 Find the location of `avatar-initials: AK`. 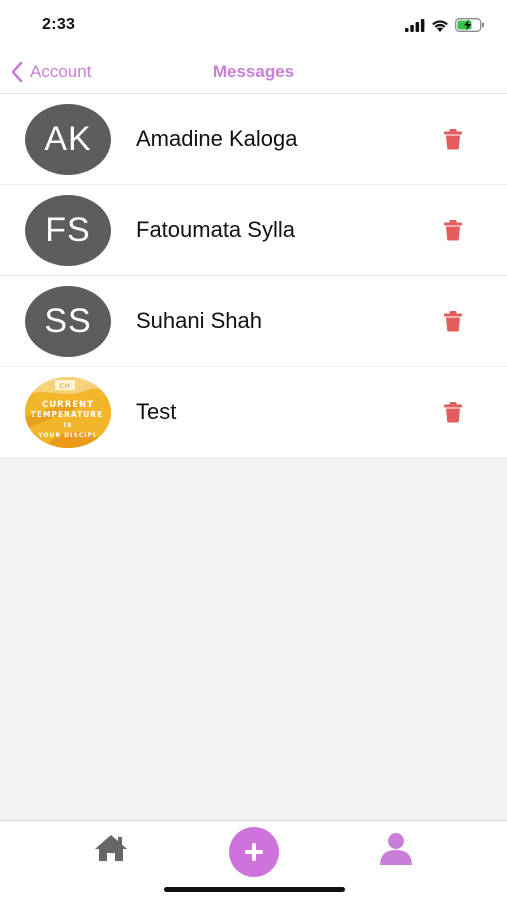

avatar-initials: AK is located at coordinates (68, 139).